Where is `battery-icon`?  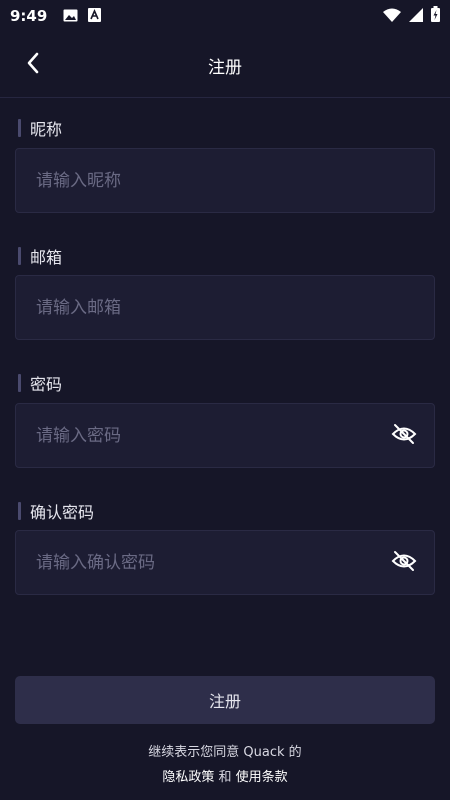
battery-icon is located at coordinates (435, 16).